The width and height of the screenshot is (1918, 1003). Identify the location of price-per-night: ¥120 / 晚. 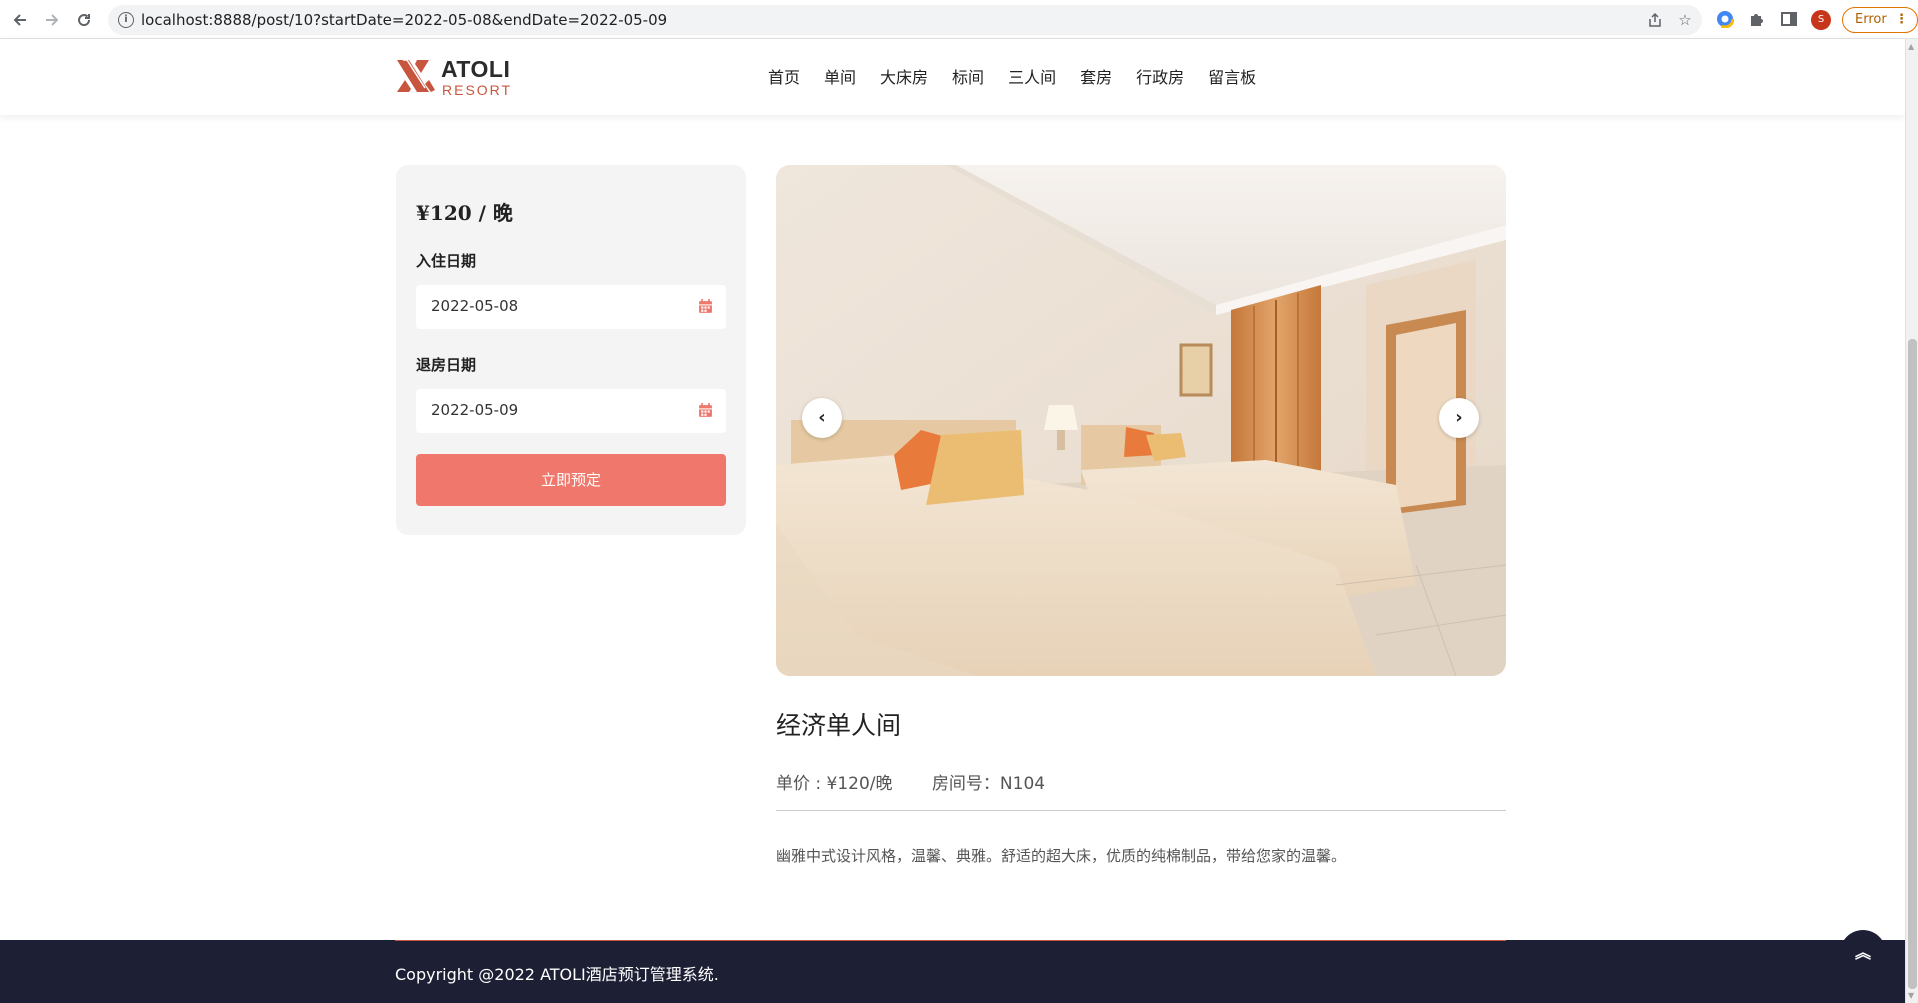
(464, 213).